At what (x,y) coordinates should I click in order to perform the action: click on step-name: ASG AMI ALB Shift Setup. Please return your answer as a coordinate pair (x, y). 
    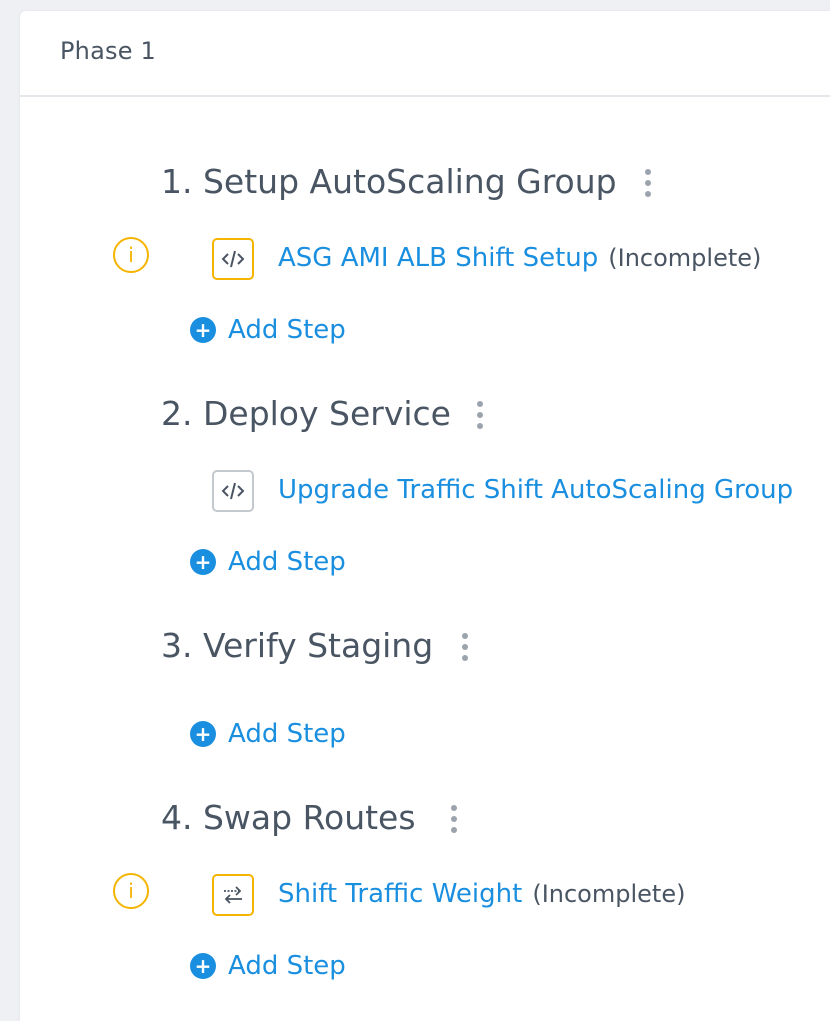
    Looking at the image, I should click on (438, 258).